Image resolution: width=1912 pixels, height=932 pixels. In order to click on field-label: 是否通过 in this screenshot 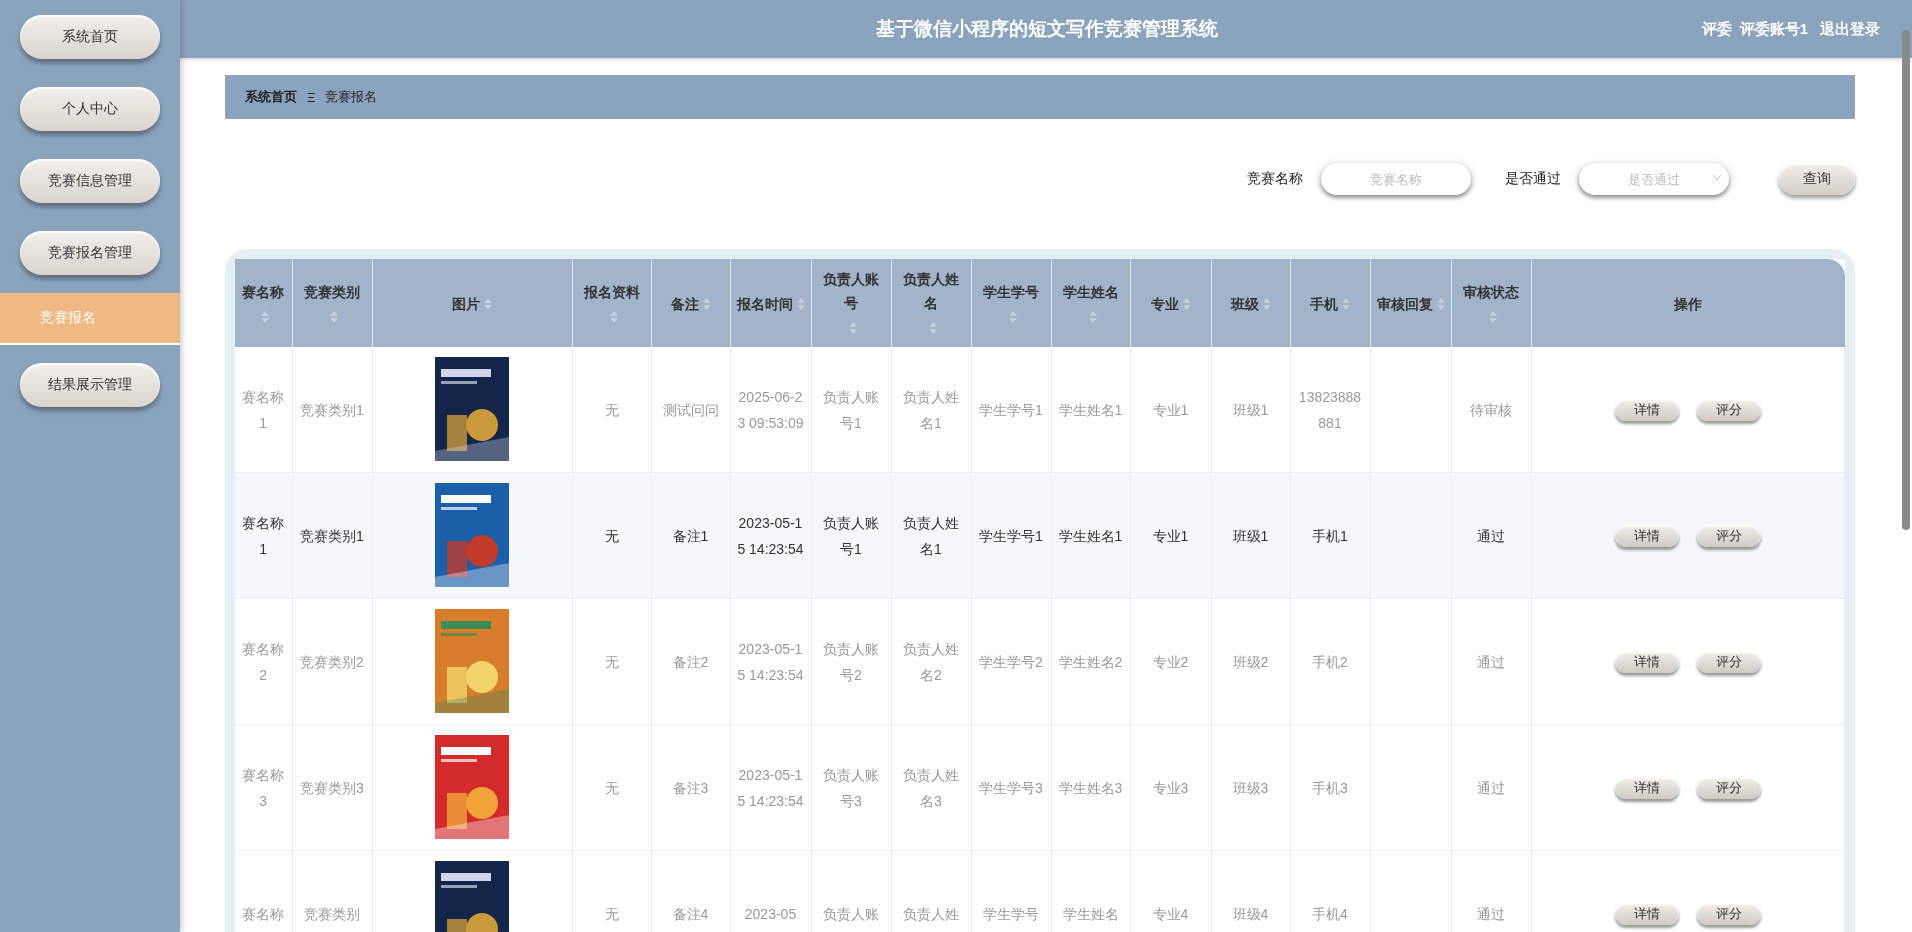, I will do `click(1533, 179)`.